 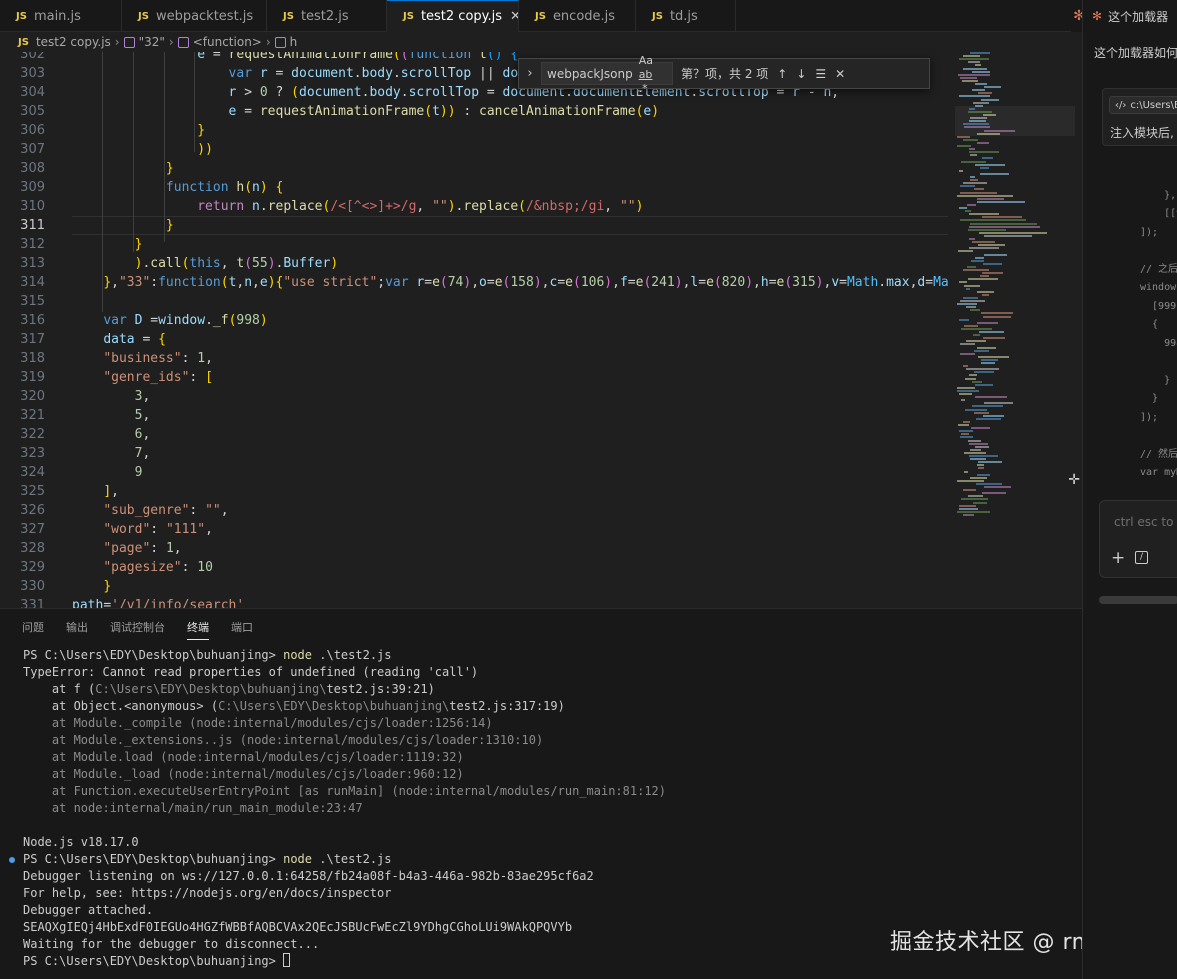 What do you see at coordinates (1164, 306) in the screenshot?
I see `chat-code-line: [999]` at bounding box center [1164, 306].